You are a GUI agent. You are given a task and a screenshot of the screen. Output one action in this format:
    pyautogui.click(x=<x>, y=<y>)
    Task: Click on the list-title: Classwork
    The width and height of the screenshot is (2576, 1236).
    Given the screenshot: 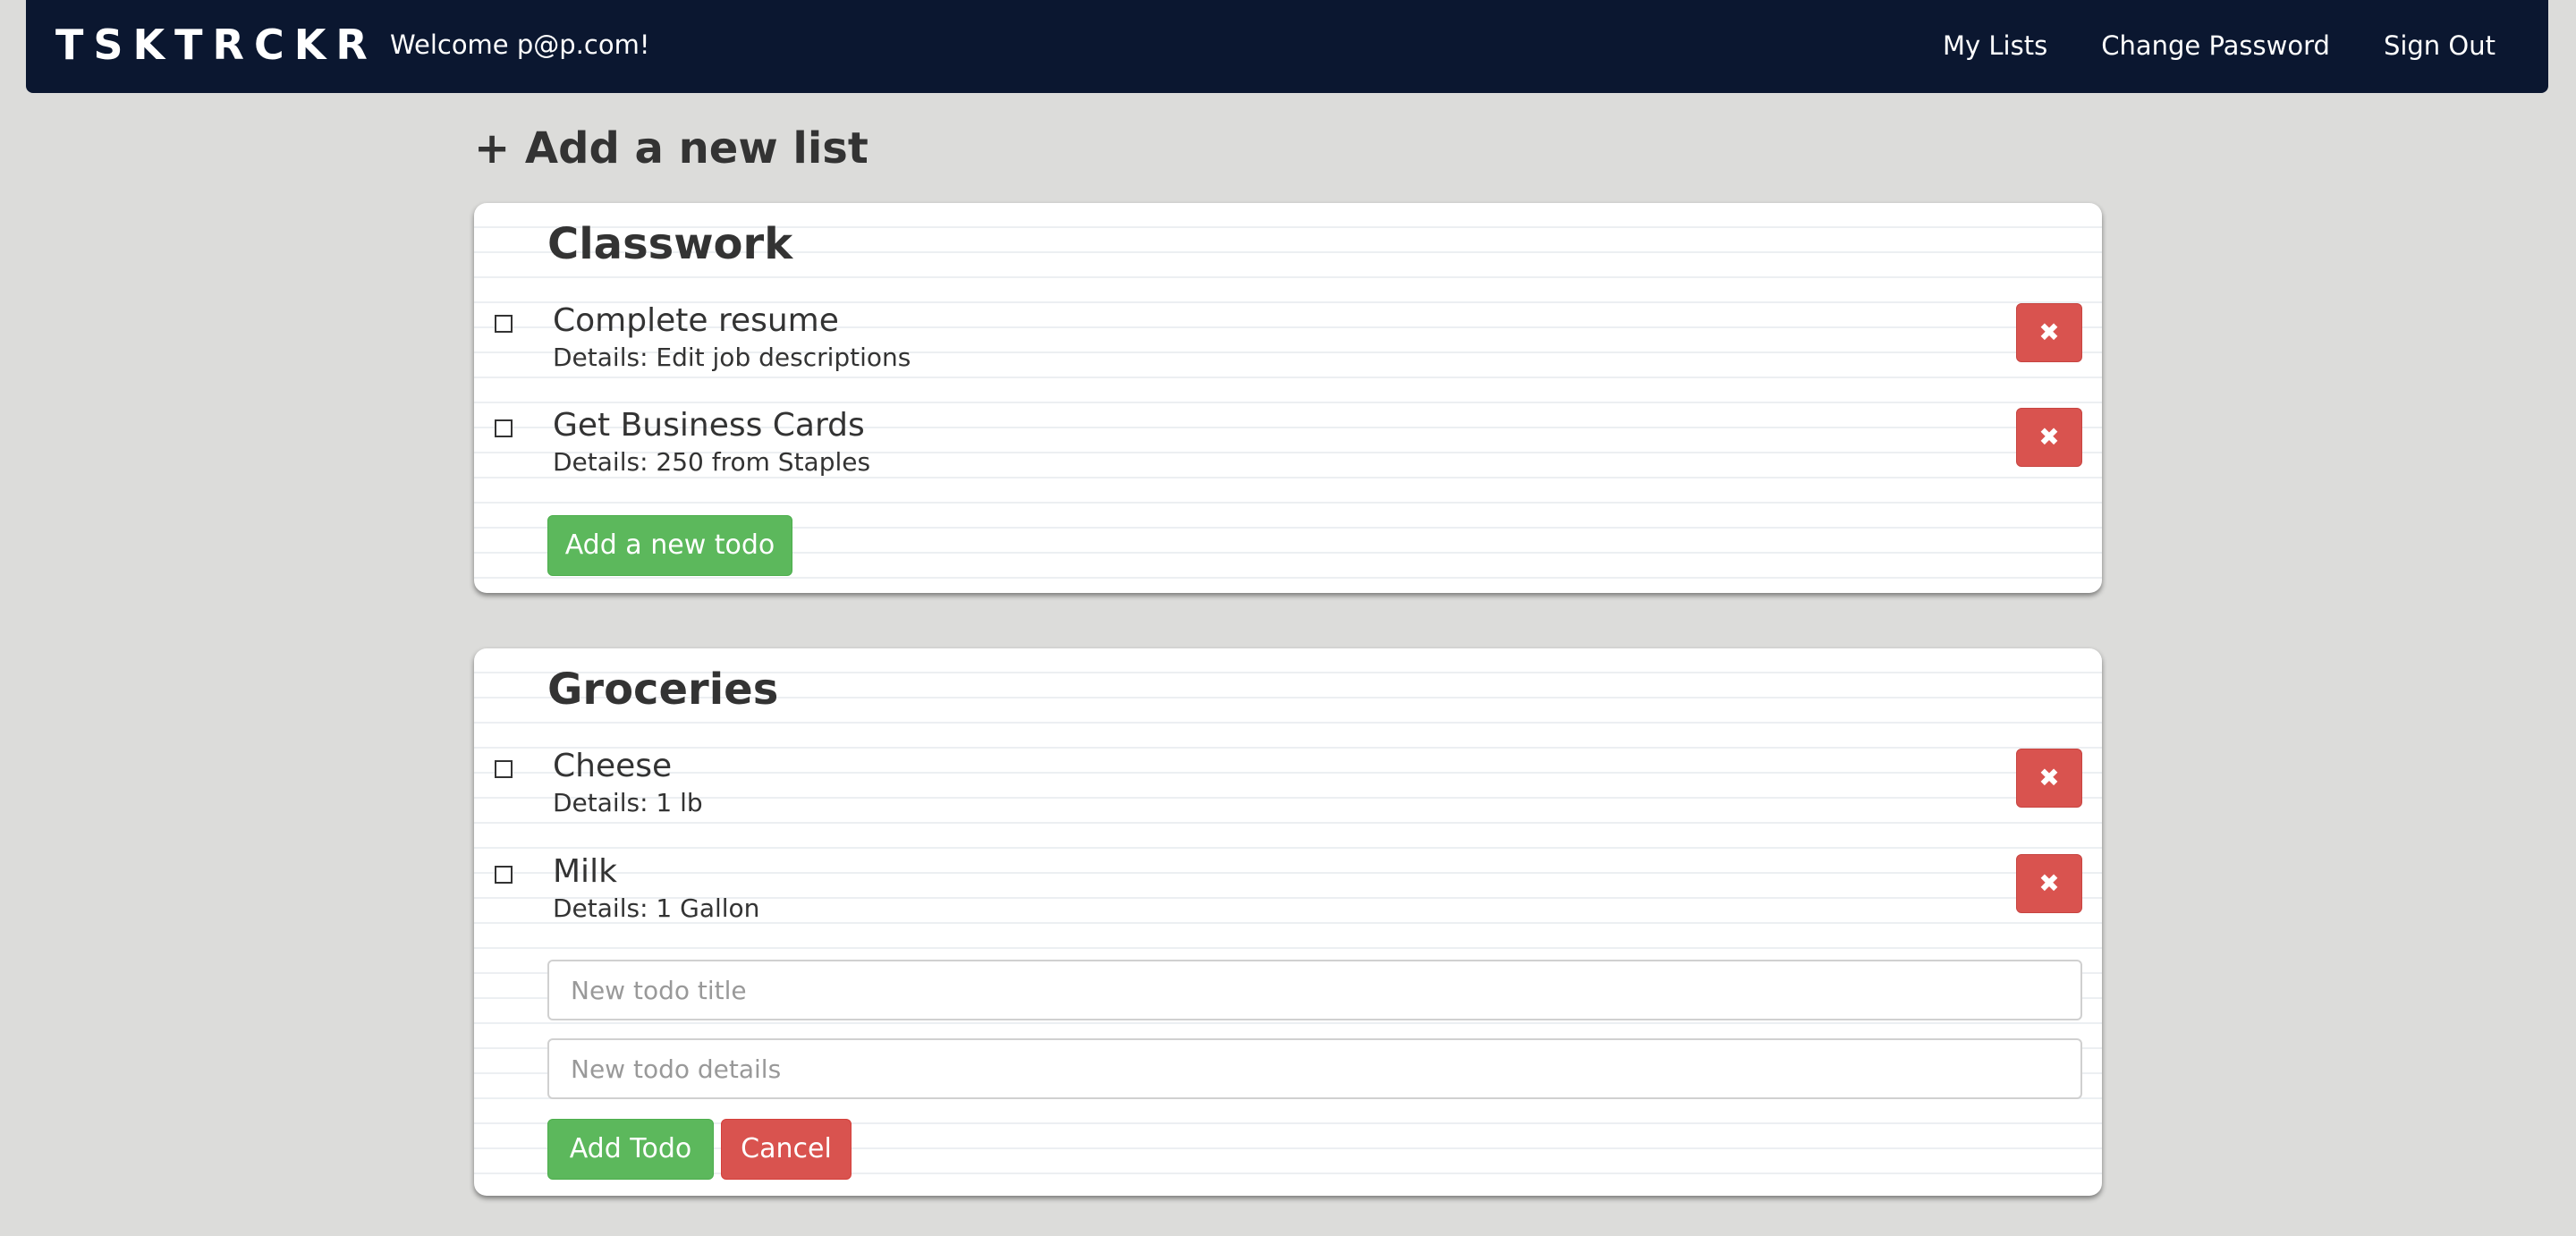 What is the action you would take?
    pyautogui.click(x=670, y=244)
    